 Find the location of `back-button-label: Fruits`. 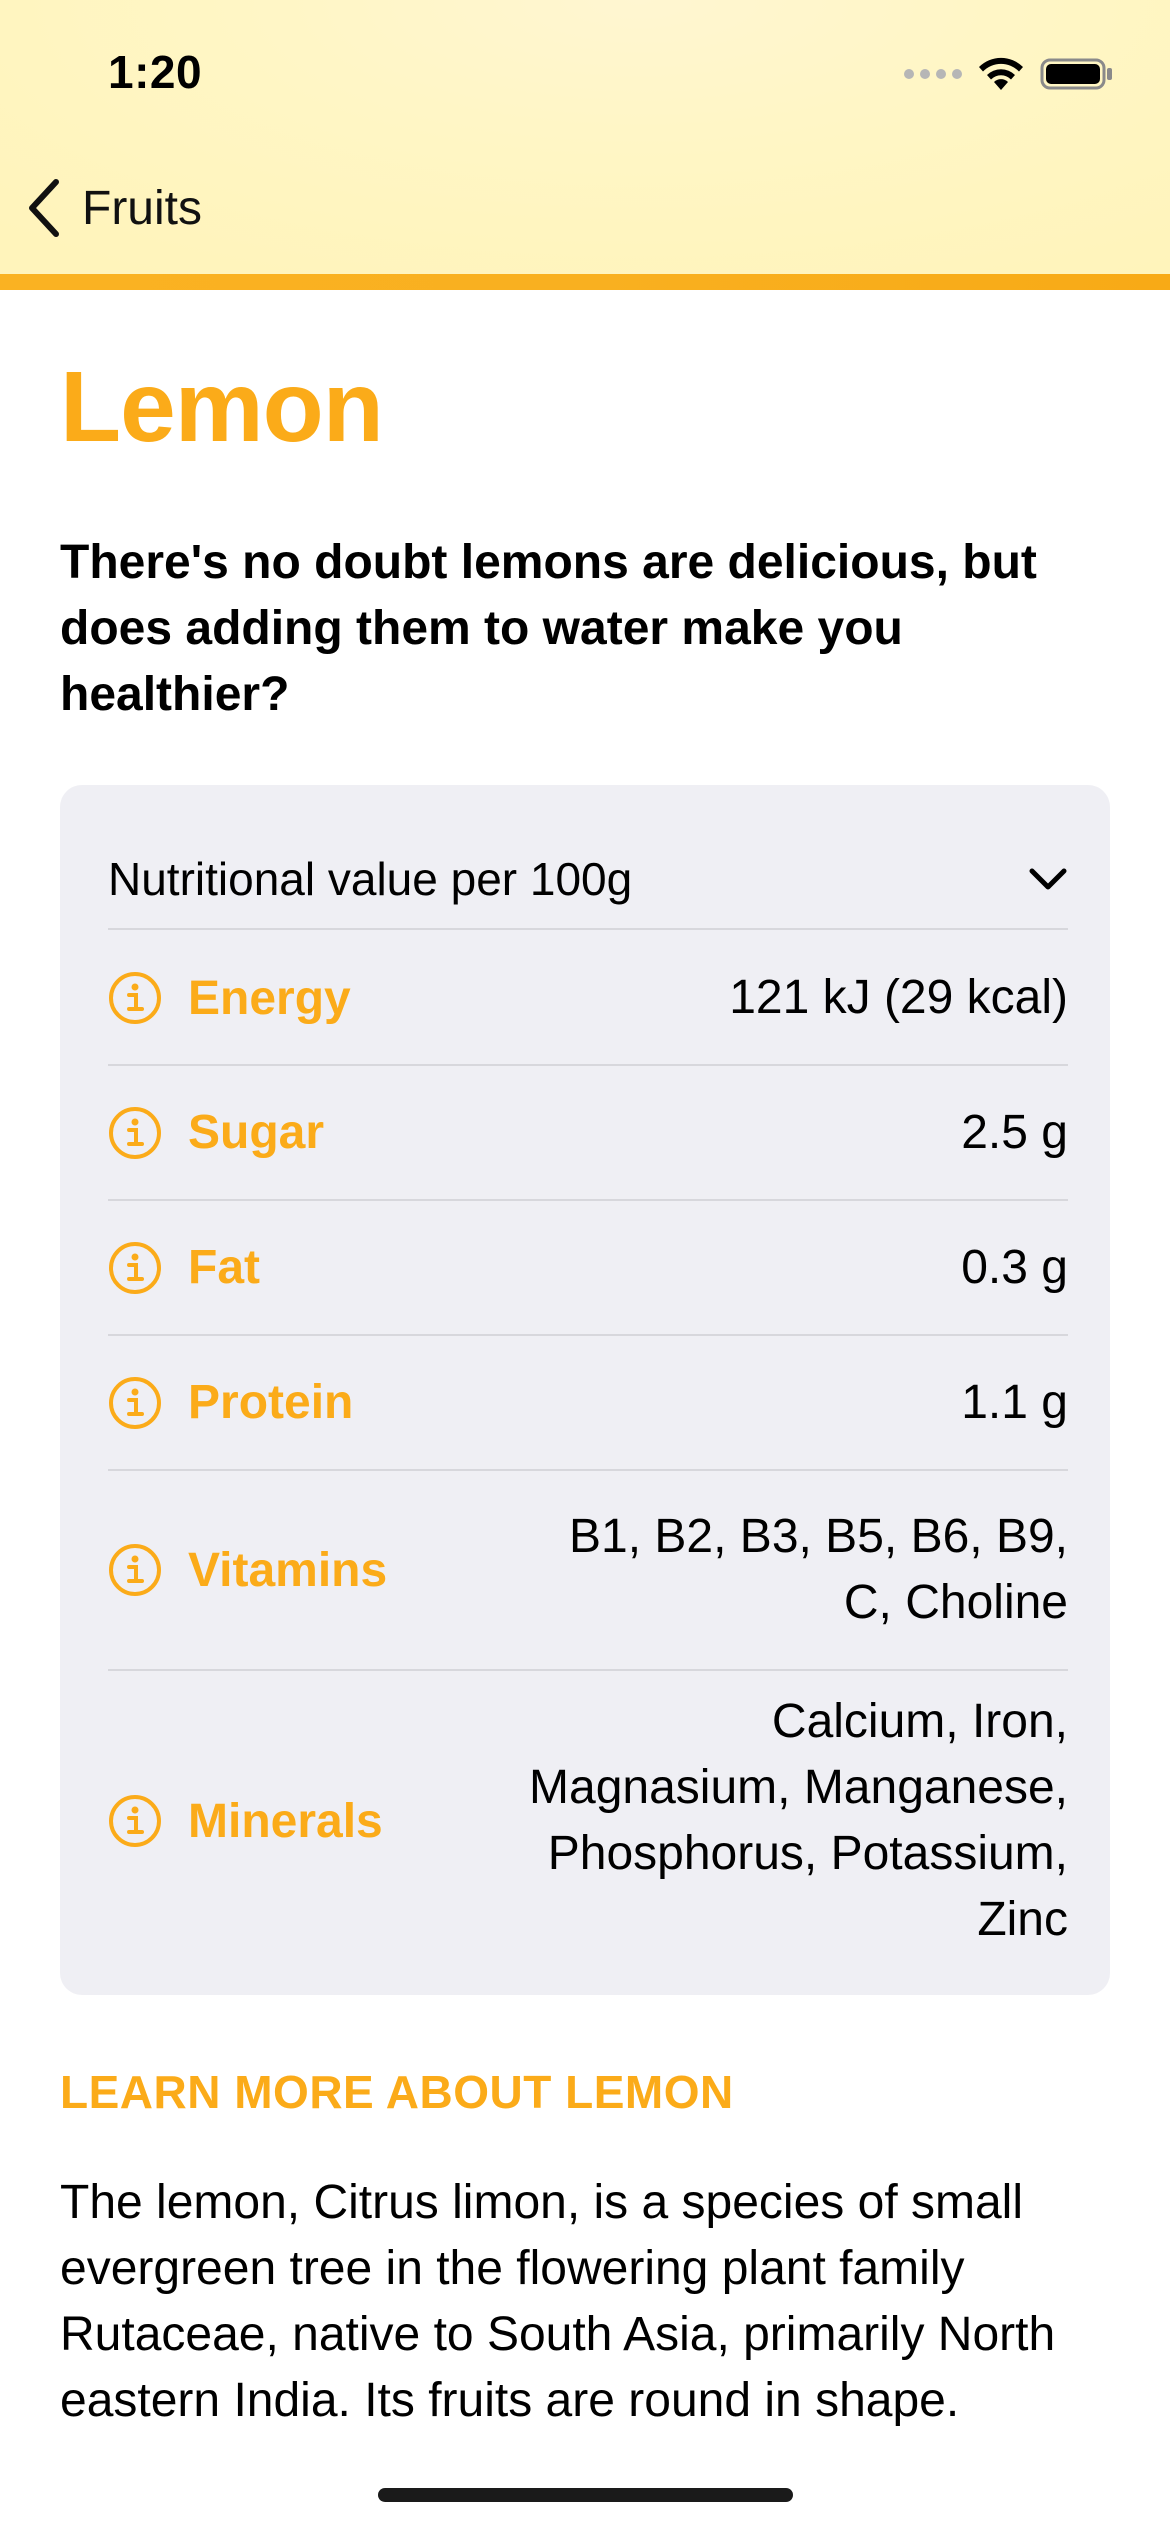

back-button-label: Fruits is located at coordinates (142, 208).